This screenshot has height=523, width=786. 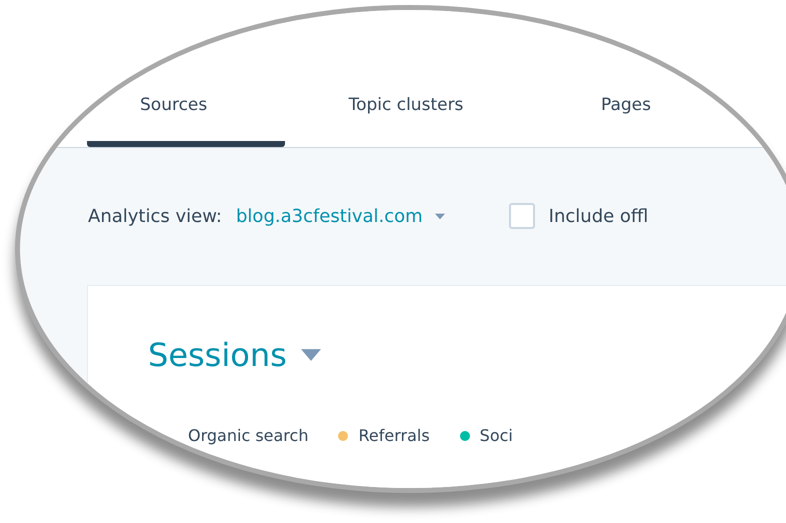 What do you see at coordinates (406, 113) in the screenshot?
I see `tab: Topic clusters` at bounding box center [406, 113].